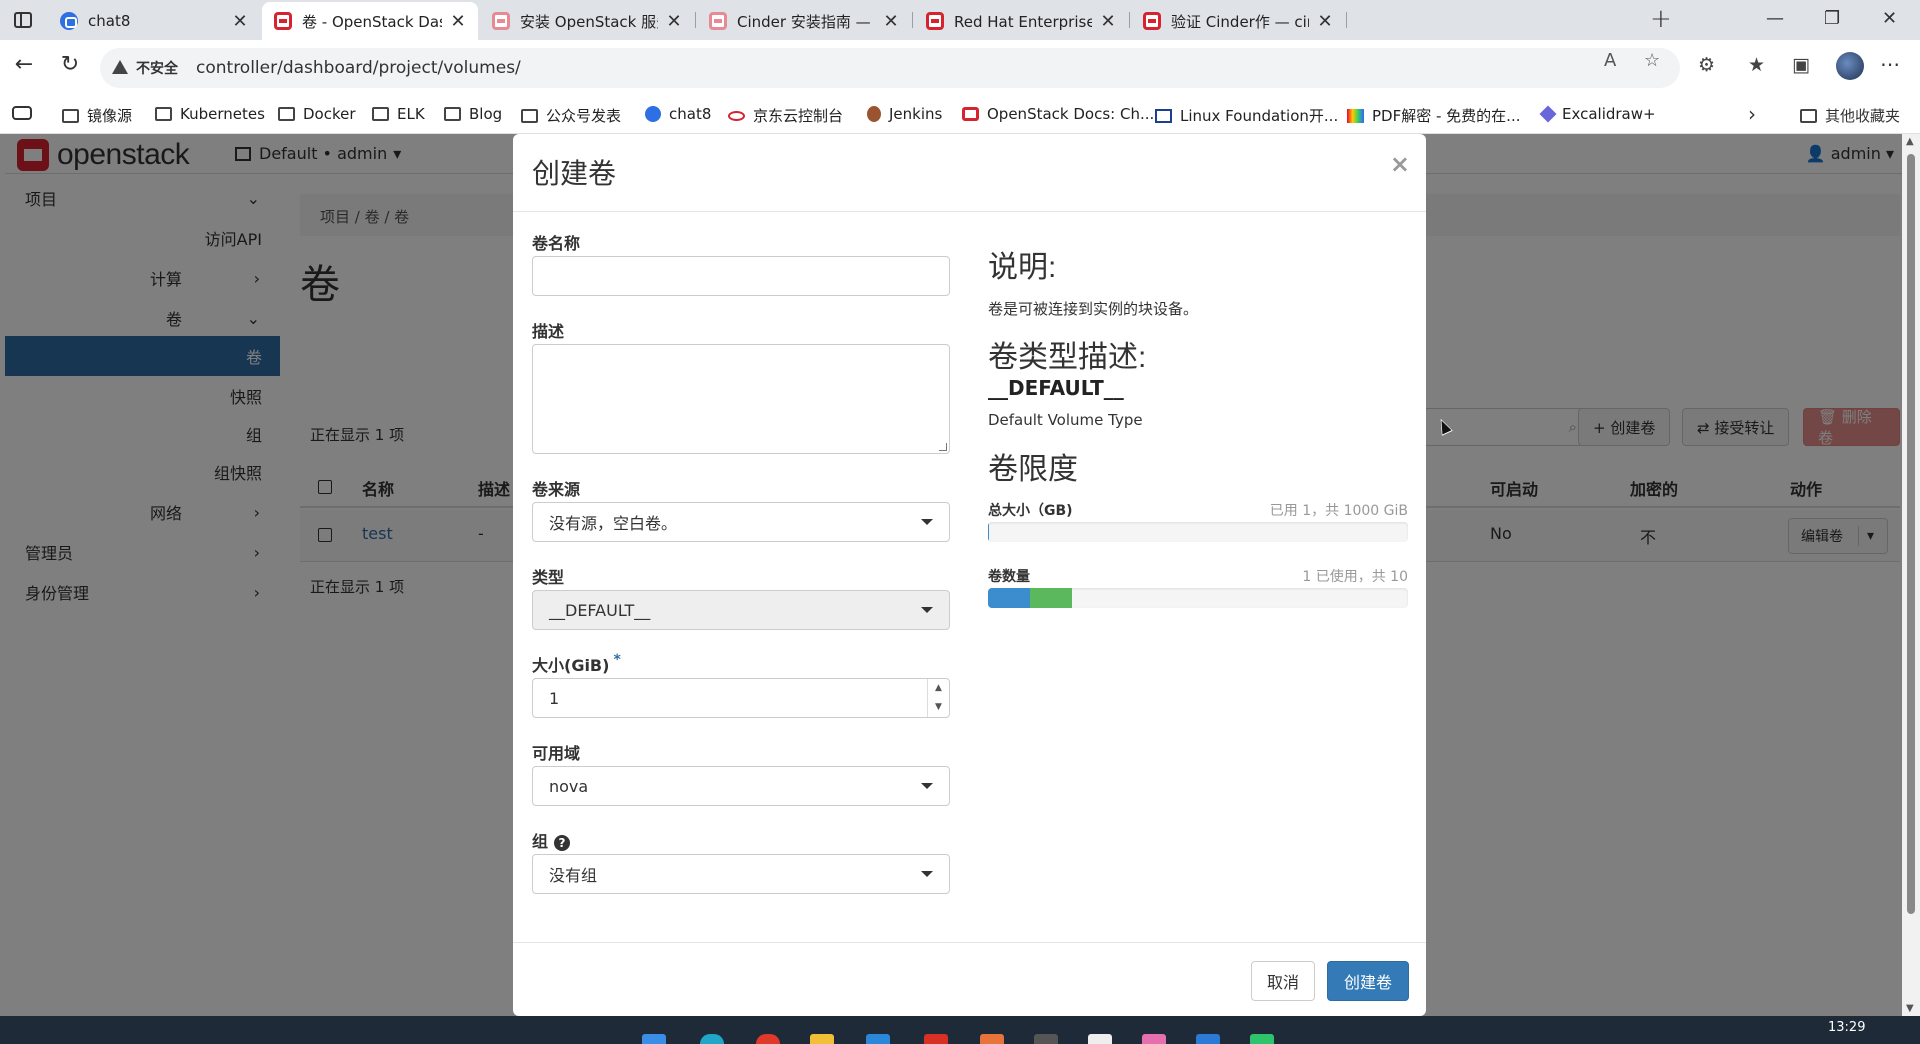 The height and width of the screenshot is (1044, 1920). What do you see at coordinates (587, 21) in the screenshot?
I see `browser-tab-install-services: 安装 OpenStack 服务 — 安装 ✕` at bounding box center [587, 21].